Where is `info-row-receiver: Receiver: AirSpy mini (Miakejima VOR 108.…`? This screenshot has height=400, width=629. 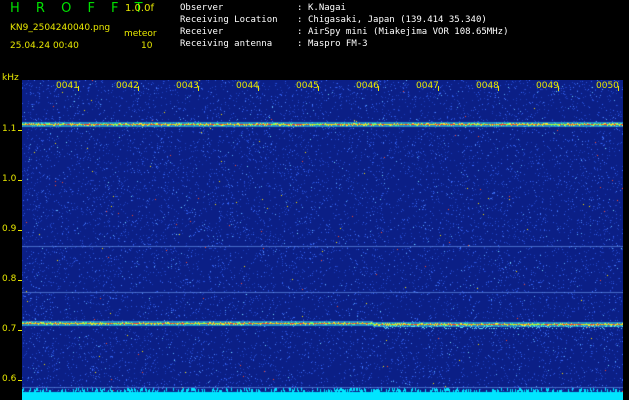
info-row-receiver: Receiver: AirSpy mini (Miakejima VOR 108.… is located at coordinates (344, 32).